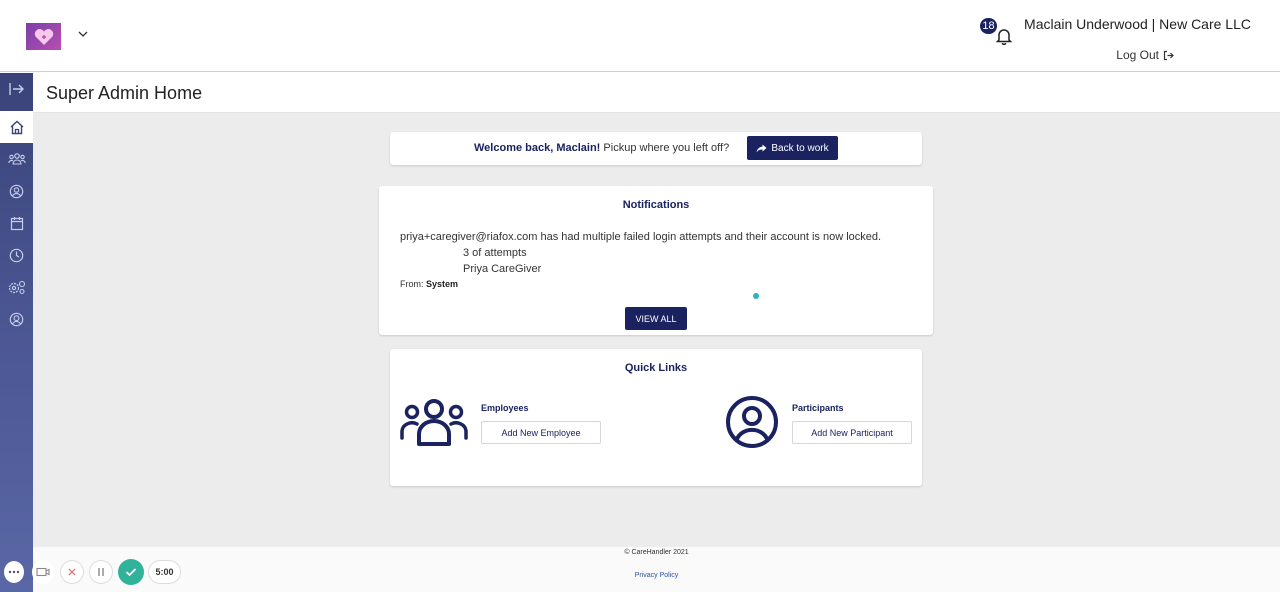 The width and height of the screenshot is (1280, 592). I want to click on clock-icon, so click(16, 255).